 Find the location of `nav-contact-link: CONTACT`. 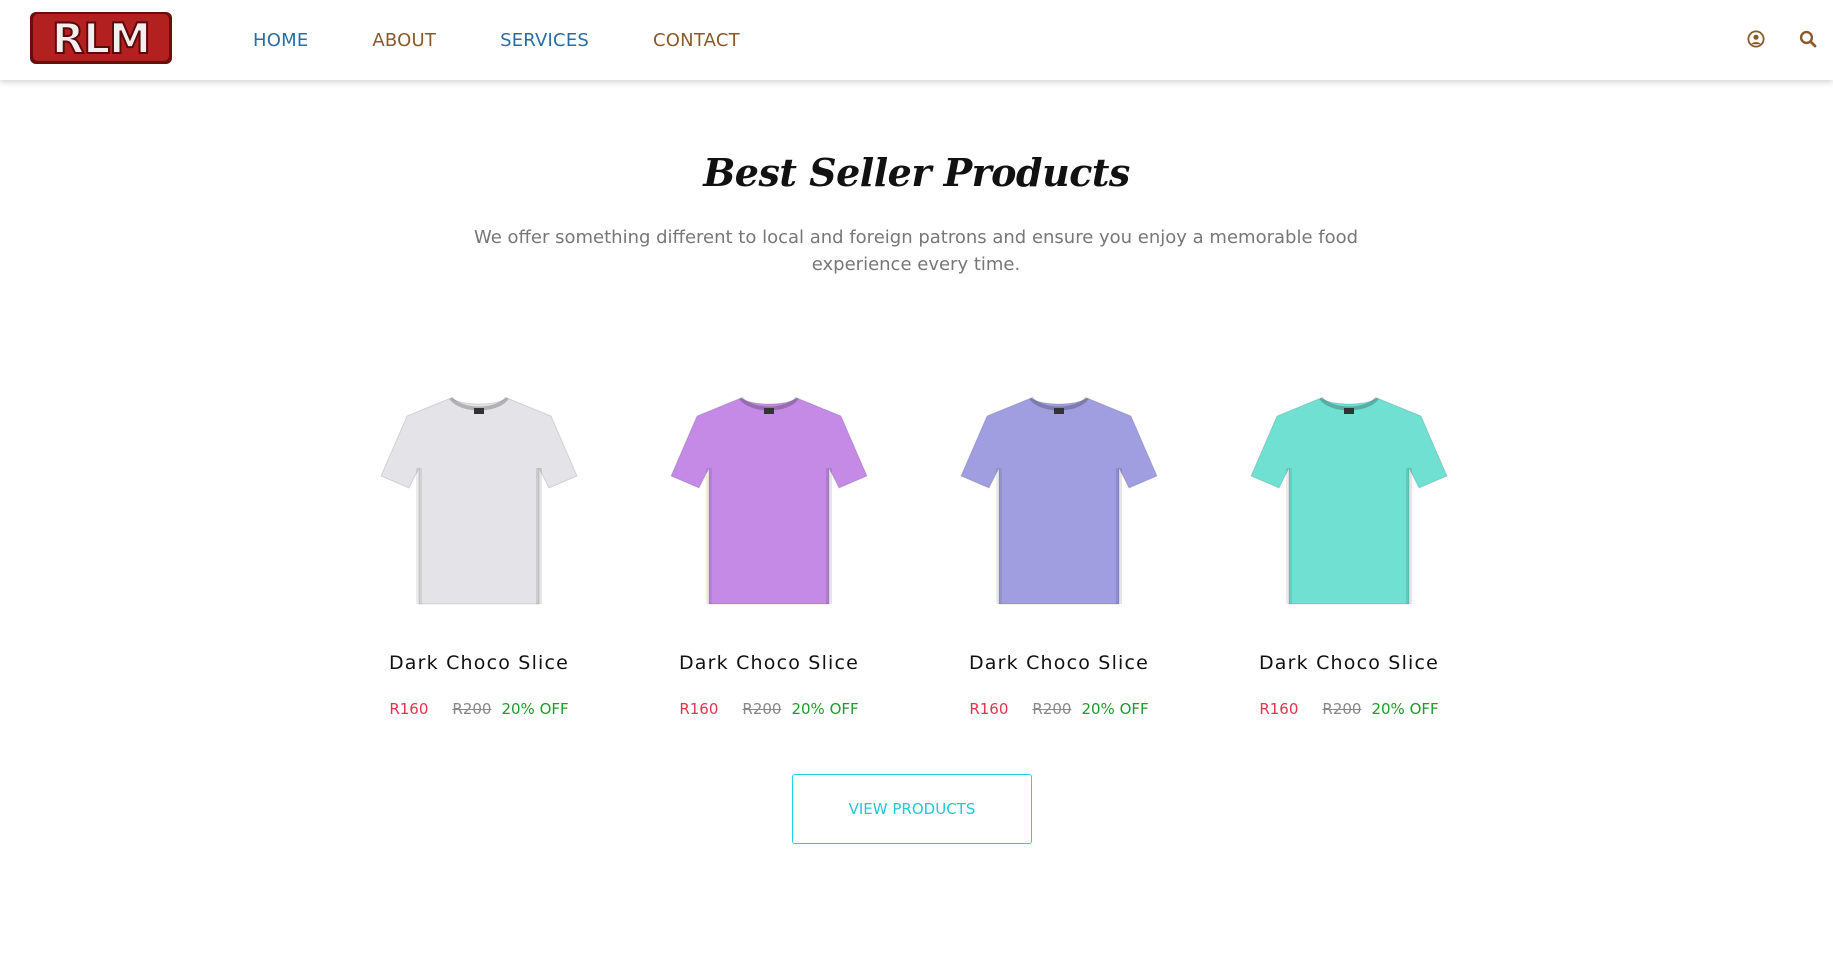

nav-contact-link: CONTACT is located at coordinates (696, 40).